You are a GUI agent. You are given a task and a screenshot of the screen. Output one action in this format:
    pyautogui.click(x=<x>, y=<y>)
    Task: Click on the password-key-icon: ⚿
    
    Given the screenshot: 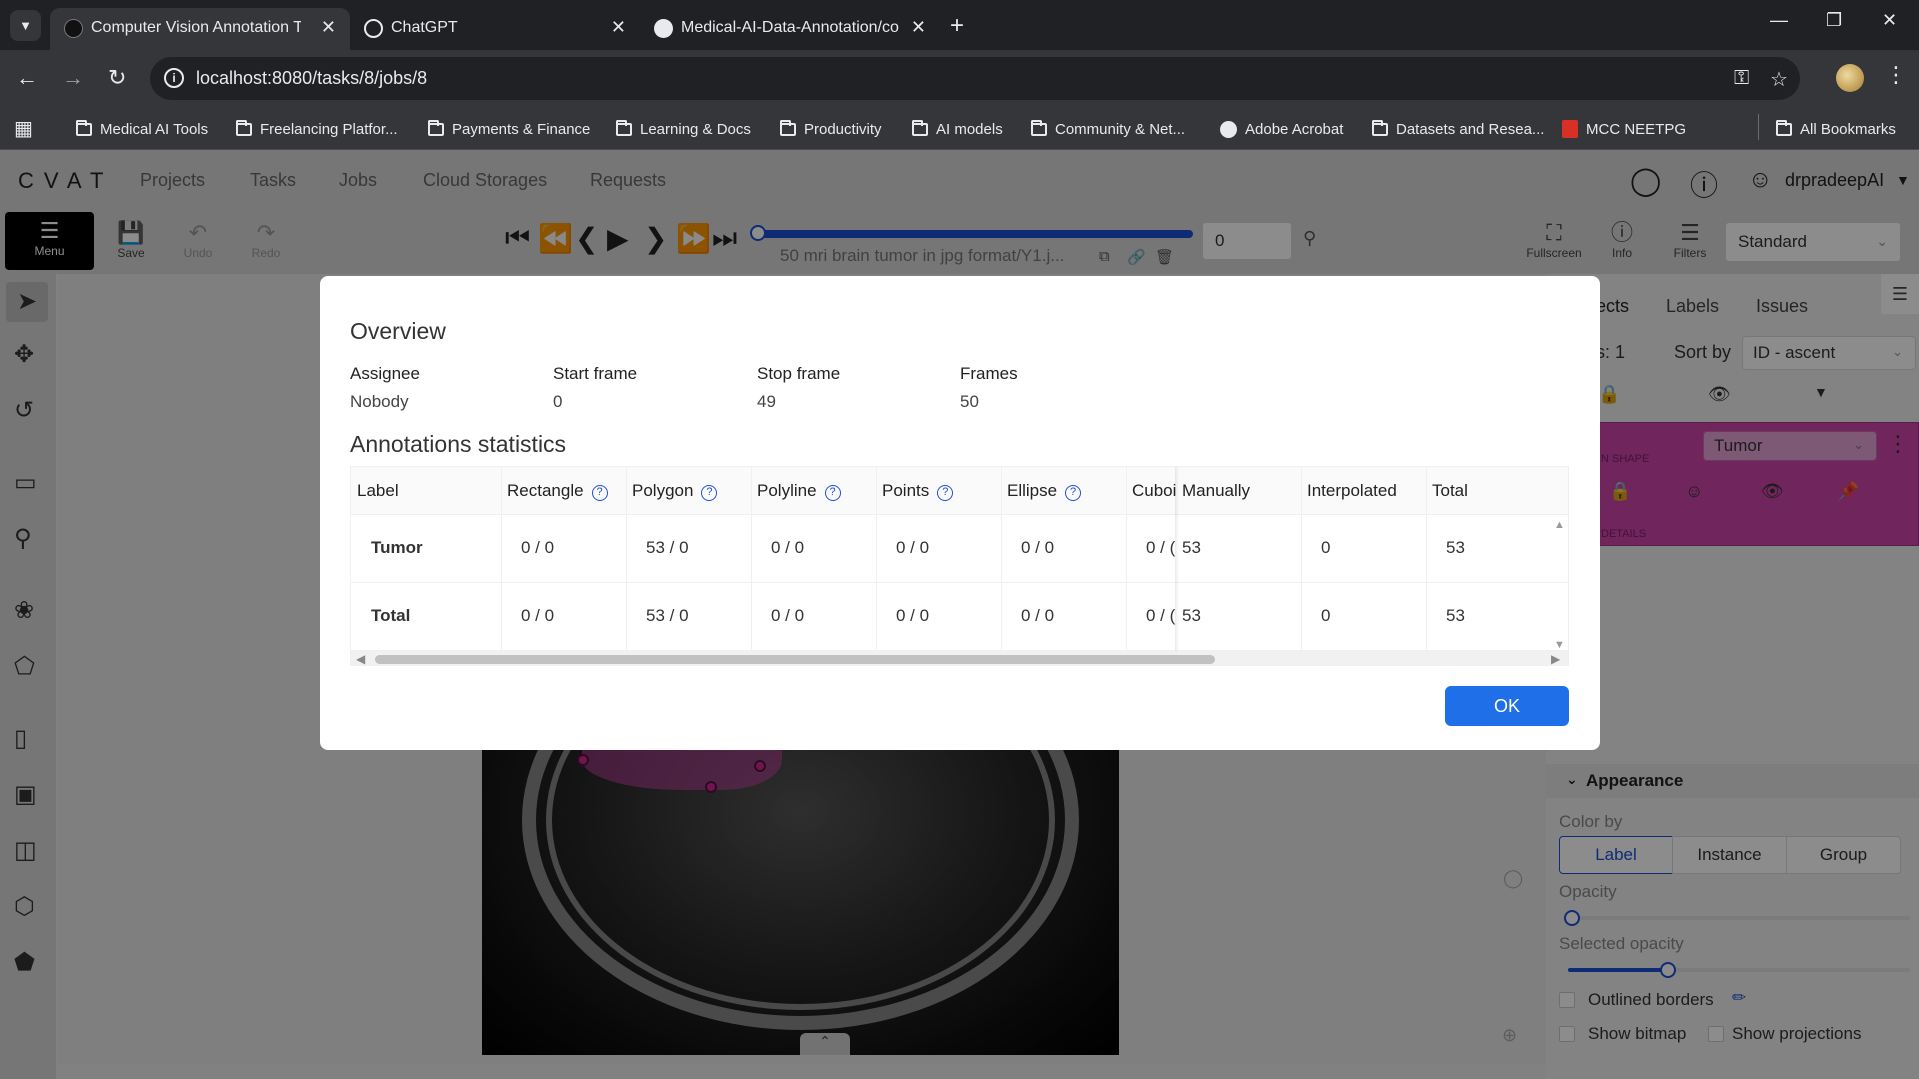 What is the action you would take?
    pyautogui.click(x=1741, y=78)
    